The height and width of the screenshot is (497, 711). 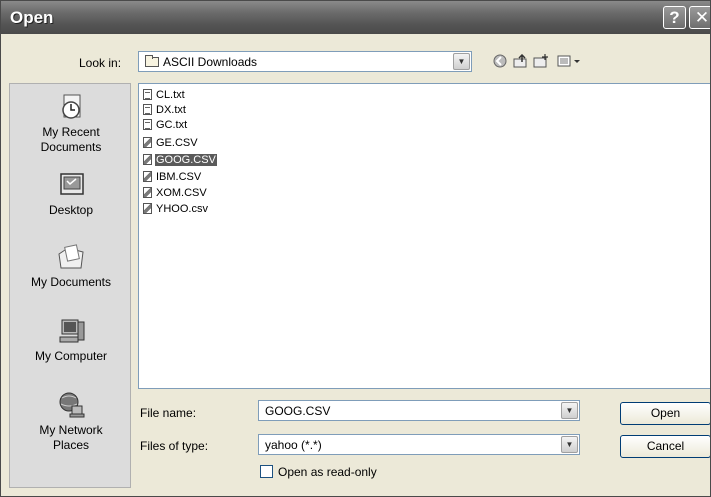 What do you see at coordinates (298, 411) in the screenshot?
I see `file-name-value: GOOG.CSV` at bounding box center [298, 411].